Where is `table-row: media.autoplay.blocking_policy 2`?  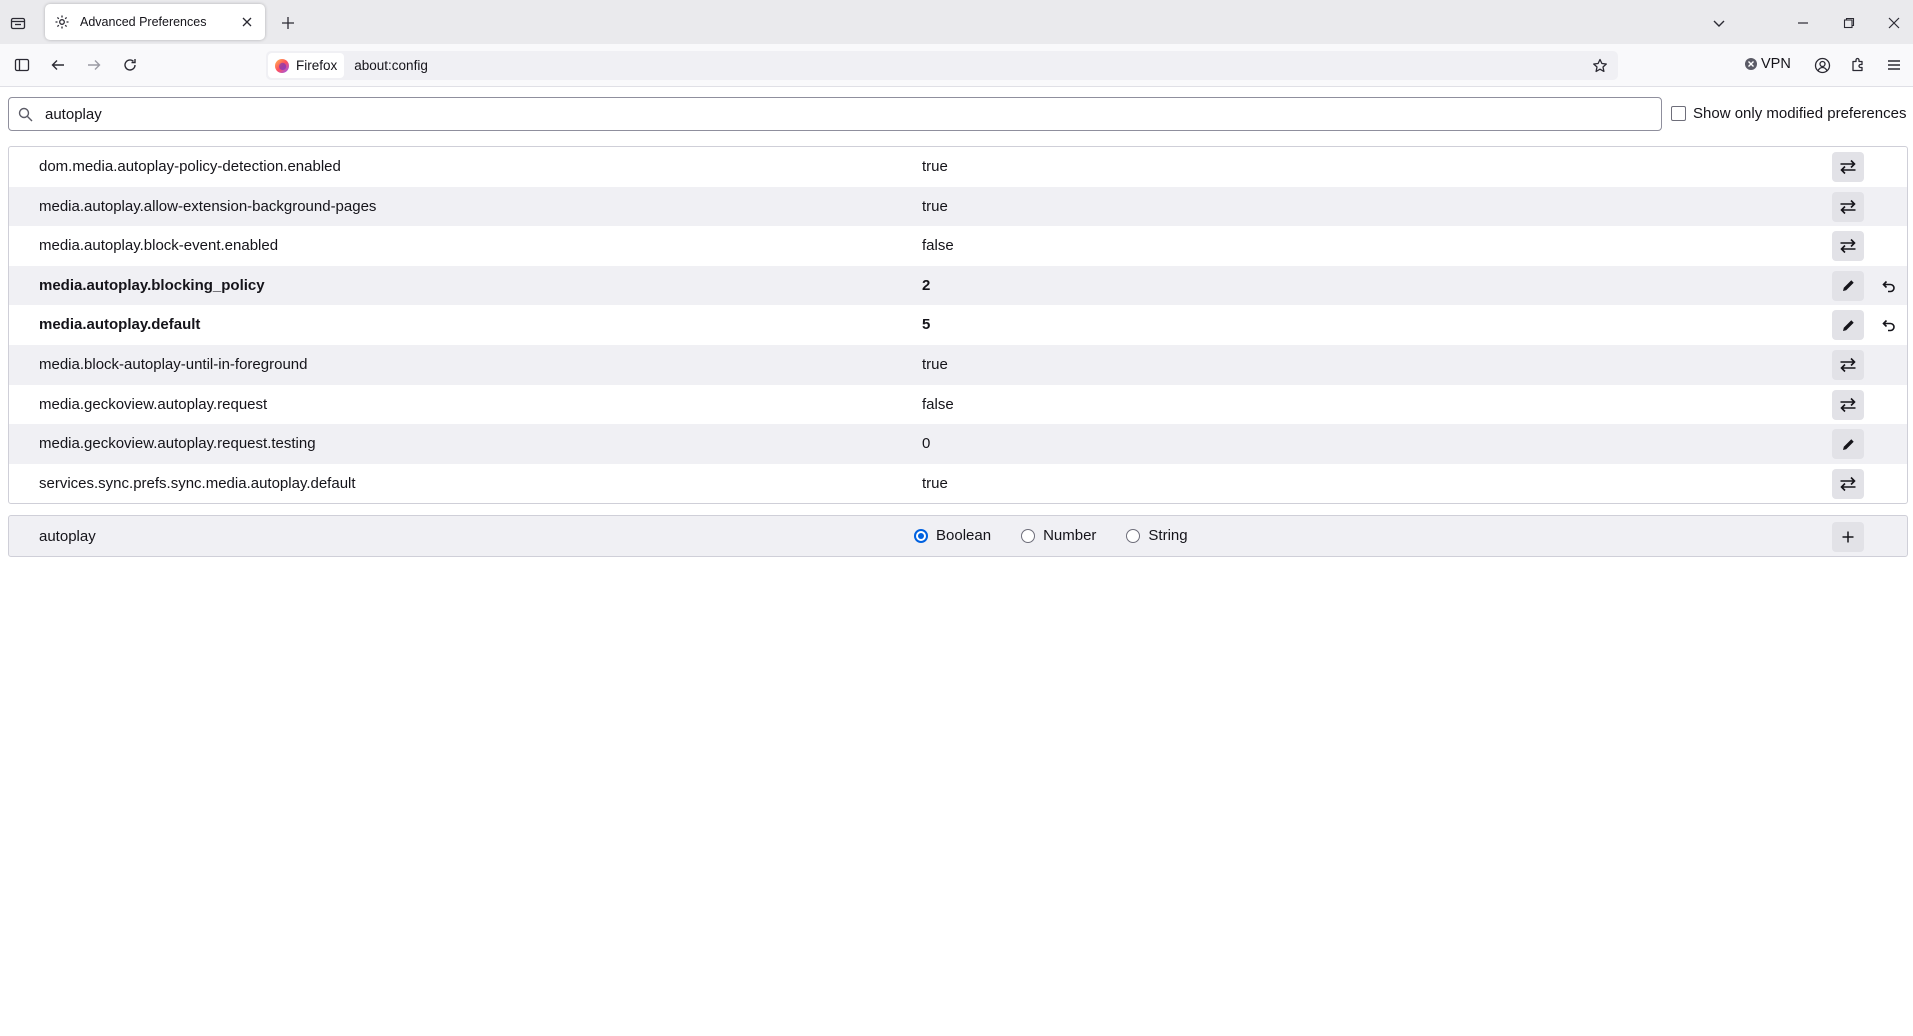 table-row: media.autoplay.blocking_policy 2 is located at coordinates (958, 285).